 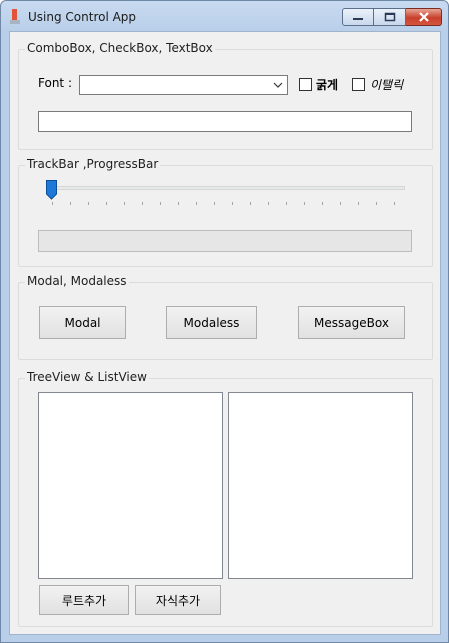 What do you see at coordinates (225, 241) in the screenshot?
I see `progress-bar` at bounding box center [225, 241].